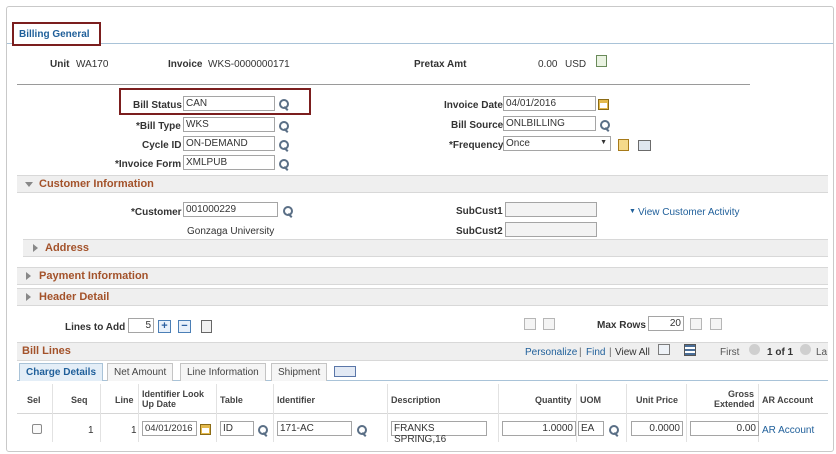 The image size is (836, 454). I want to click on cycle-id-search-icon, so click(284, 145).